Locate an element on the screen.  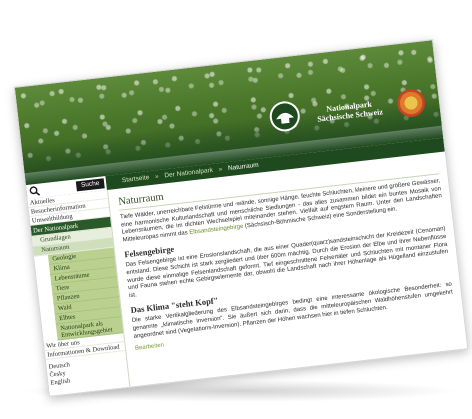
breadcrumb-current: Naturraum is located at coordinates (243, 167).